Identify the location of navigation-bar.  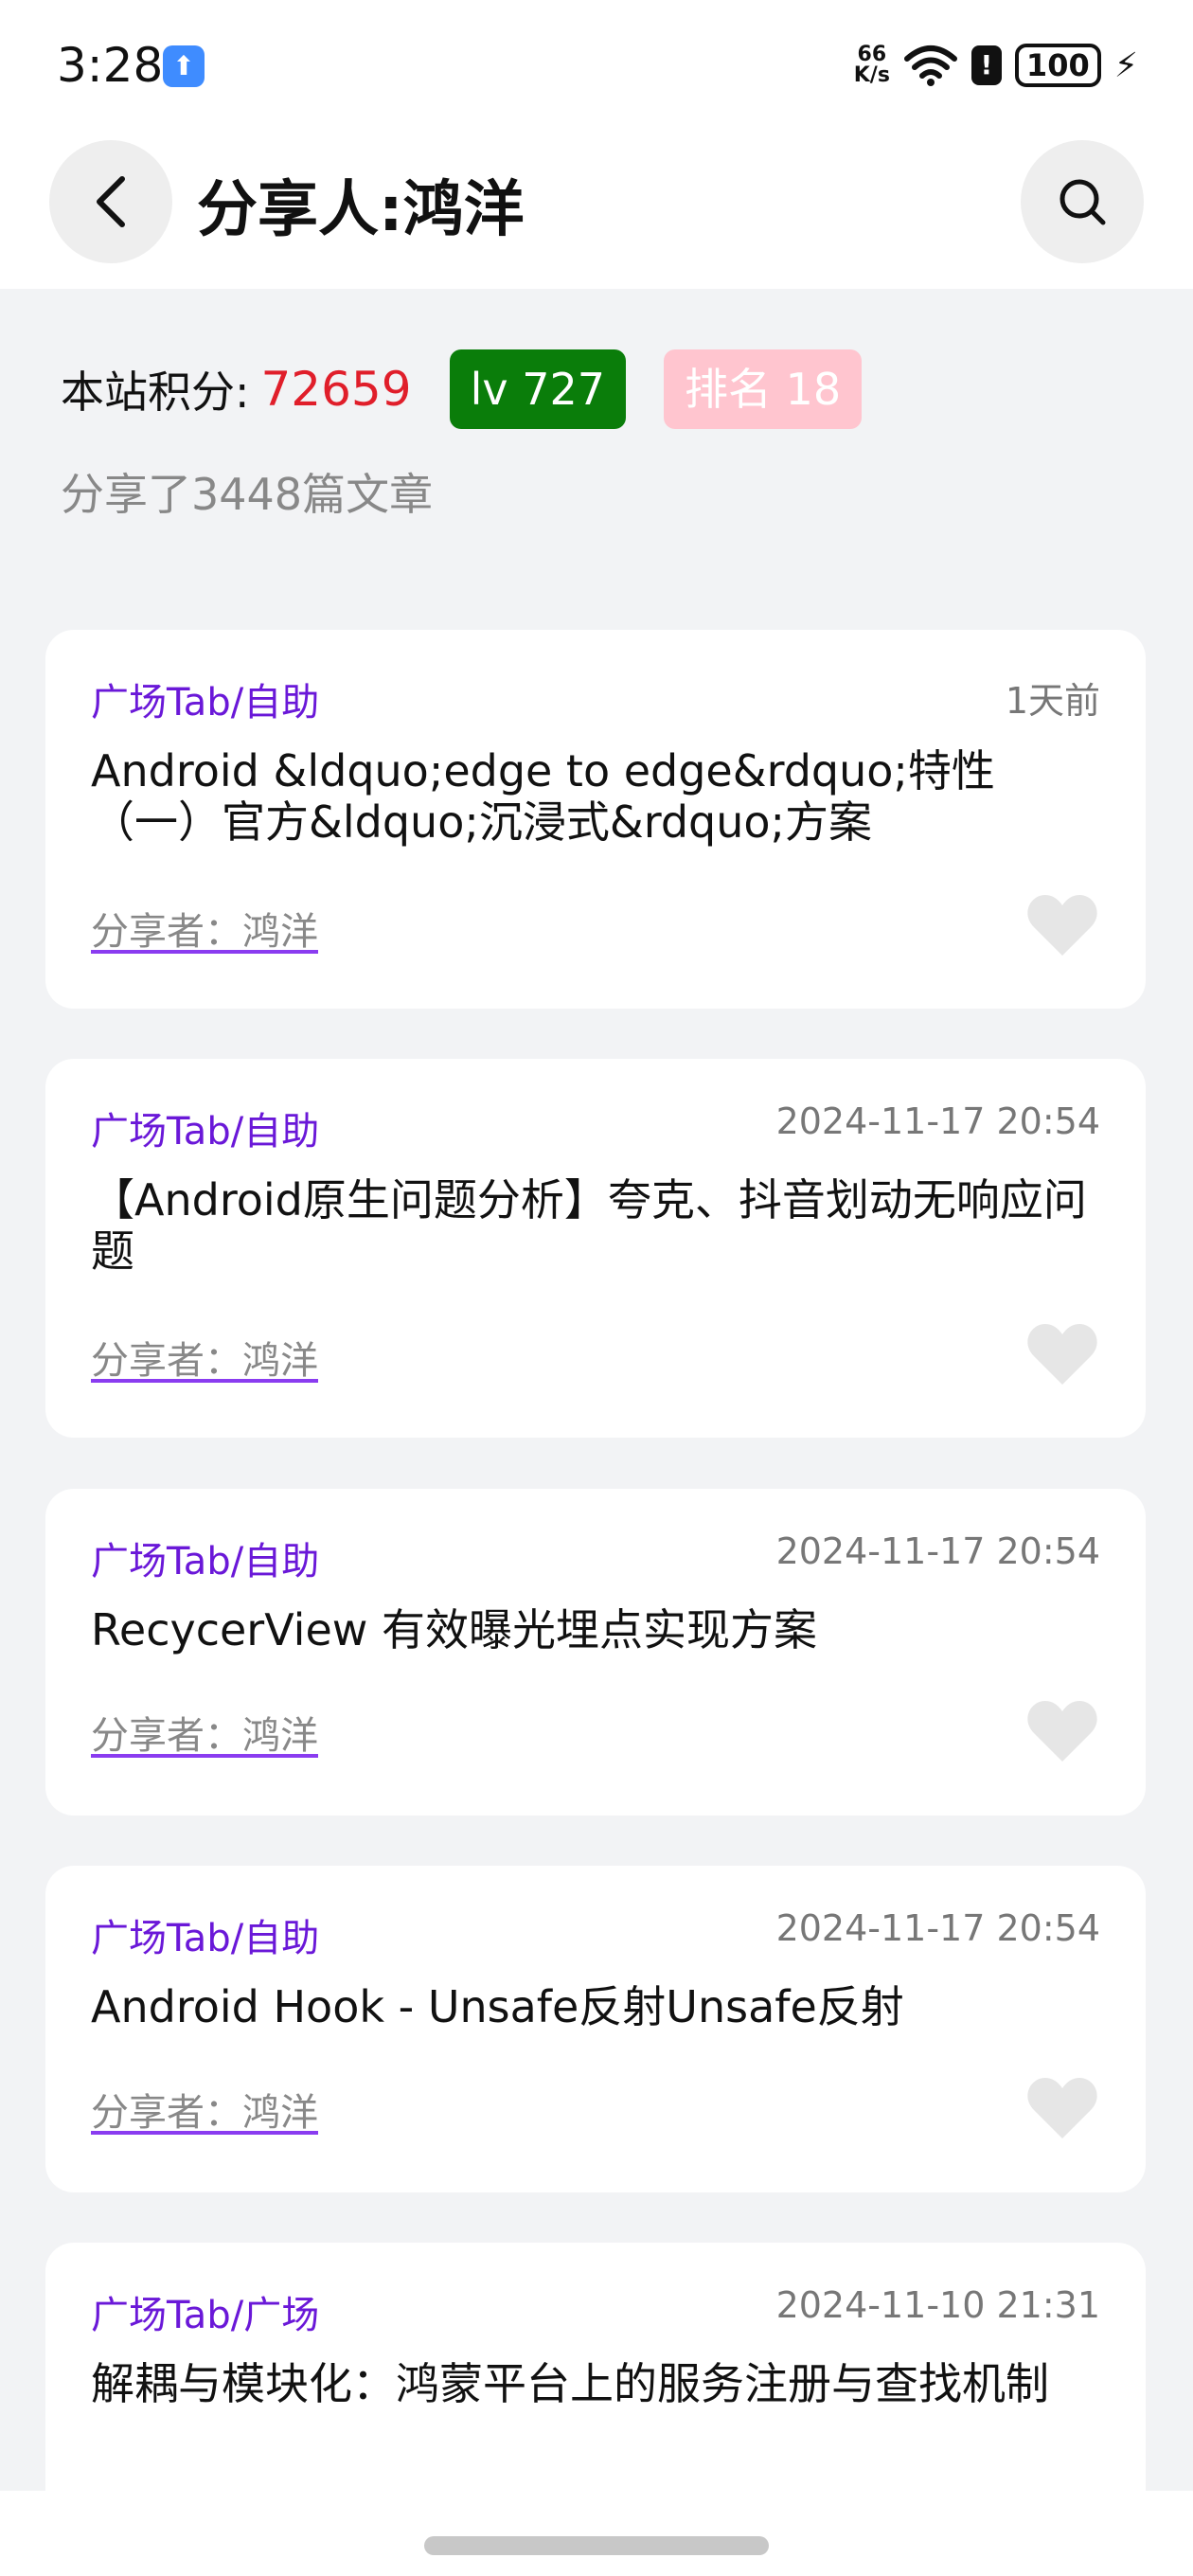
(596, 2533).